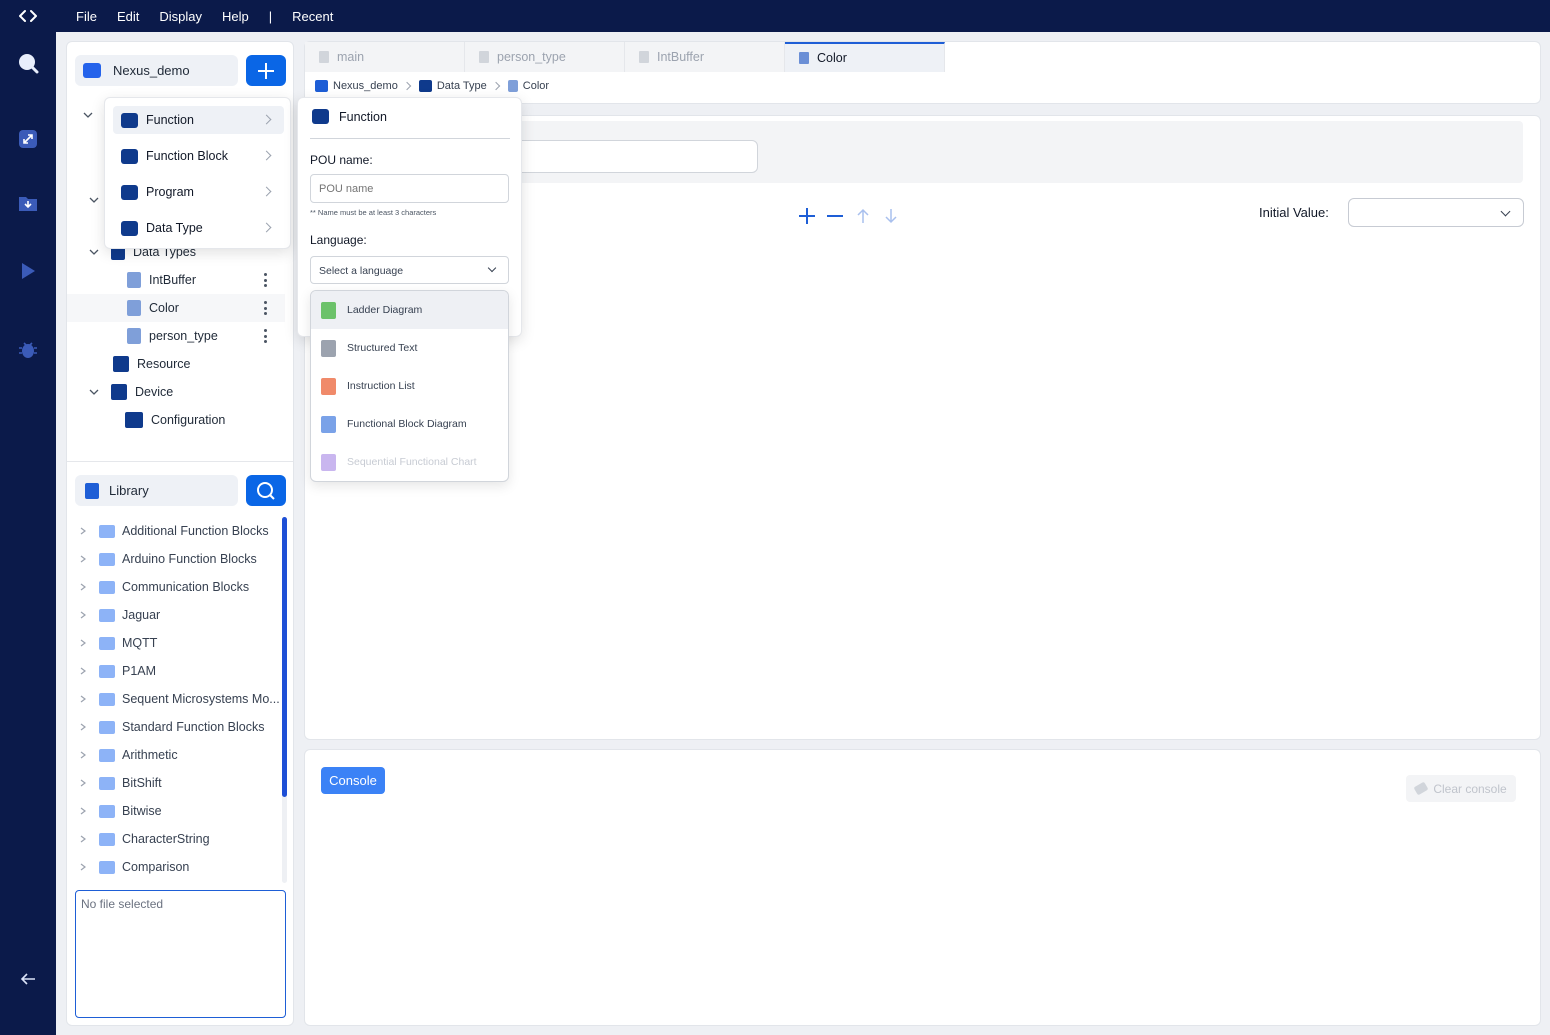  What do you see at coordinates (28, 139) in the screenshot?
I see `zoom-to-fit-icon` at bounding box center [28, 139].